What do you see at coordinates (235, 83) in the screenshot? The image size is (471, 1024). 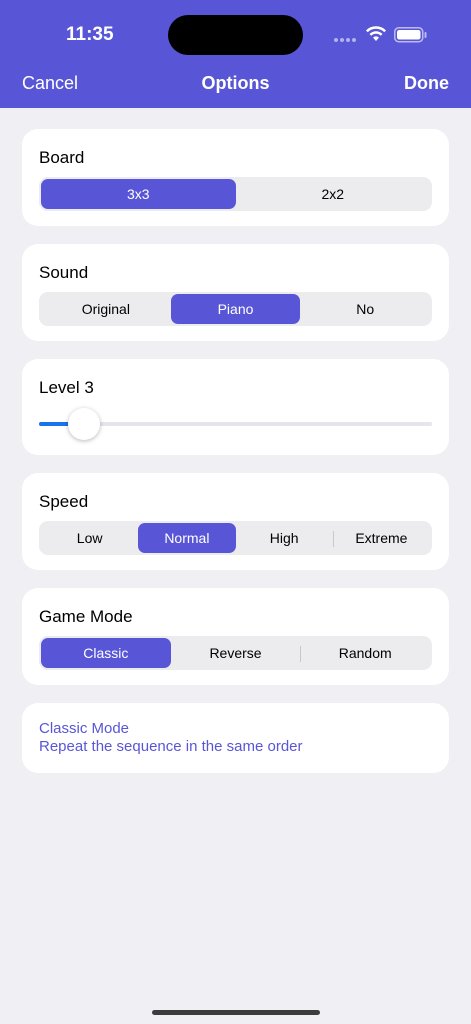 I see `page-title: Options` at bounding box center [235, 83].